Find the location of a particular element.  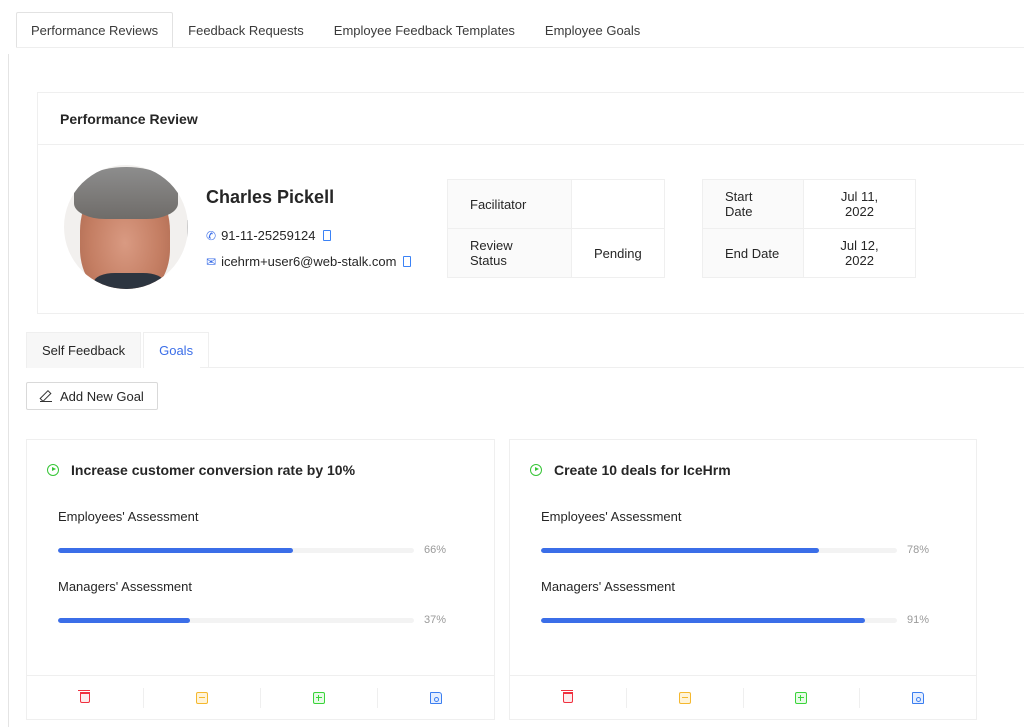

content-border is located at coordinates (8, 390).